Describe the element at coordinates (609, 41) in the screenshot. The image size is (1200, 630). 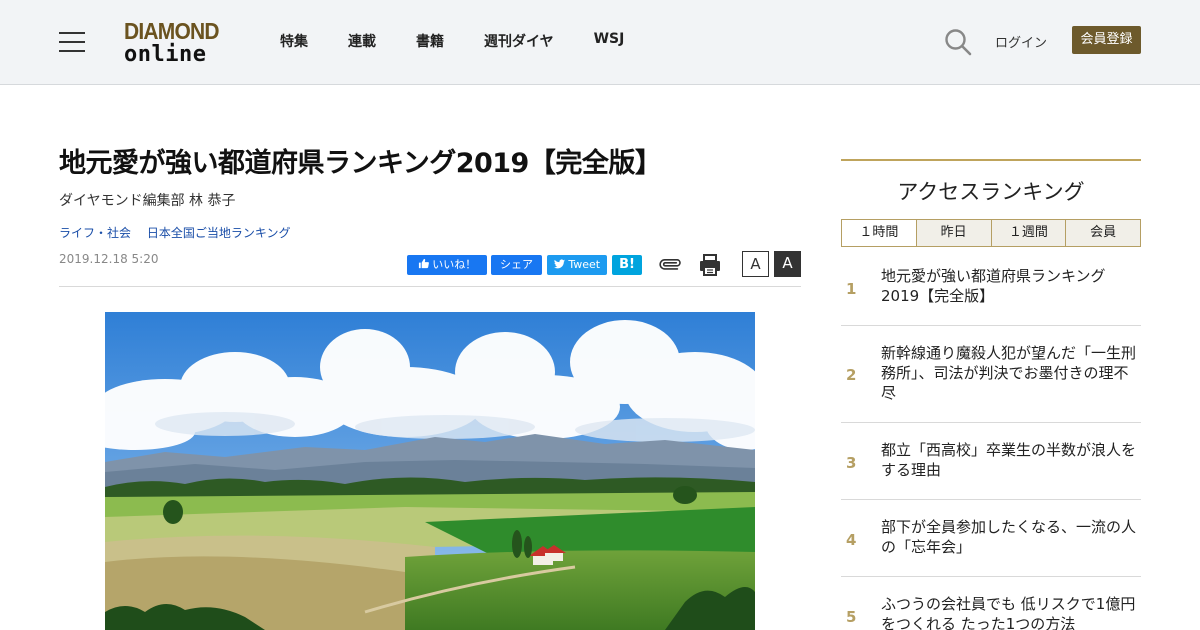
I see `nav-item-wsj: WSJ` at that location.